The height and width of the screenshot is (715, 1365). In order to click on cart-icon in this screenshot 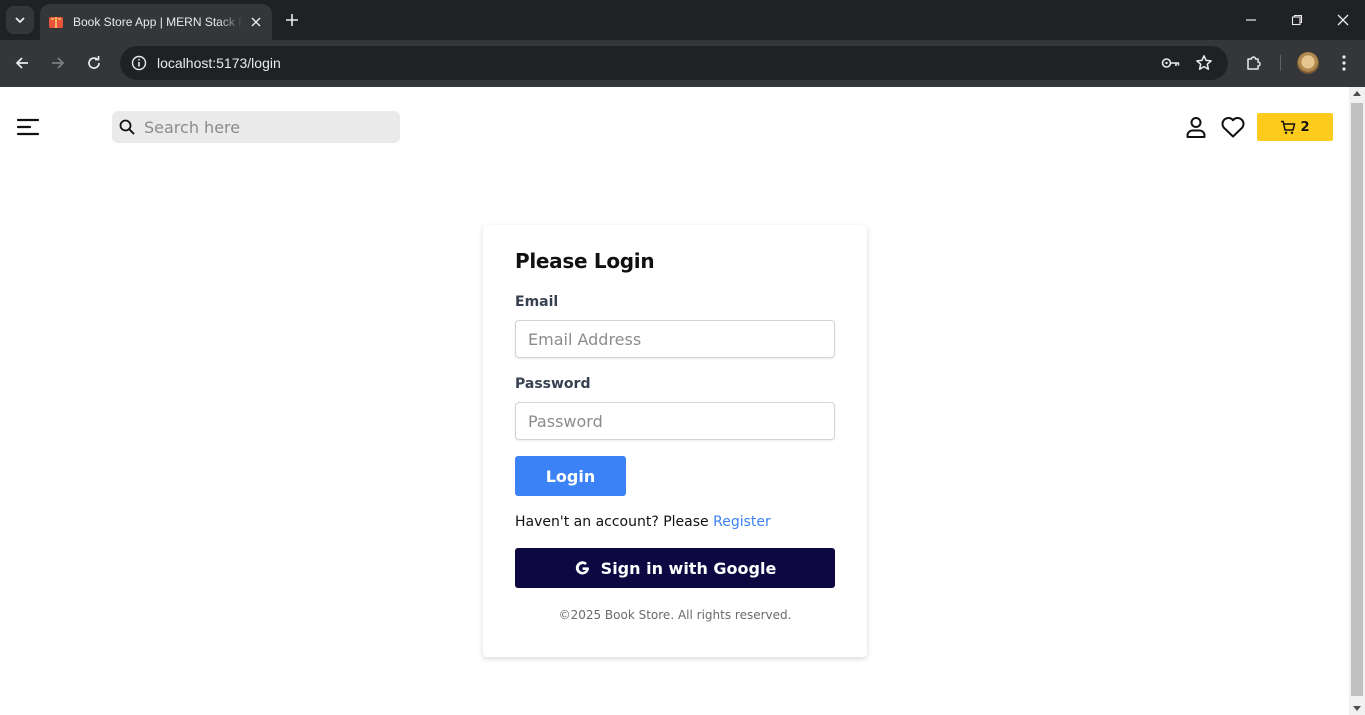, I will do `click(1288, 127)`.